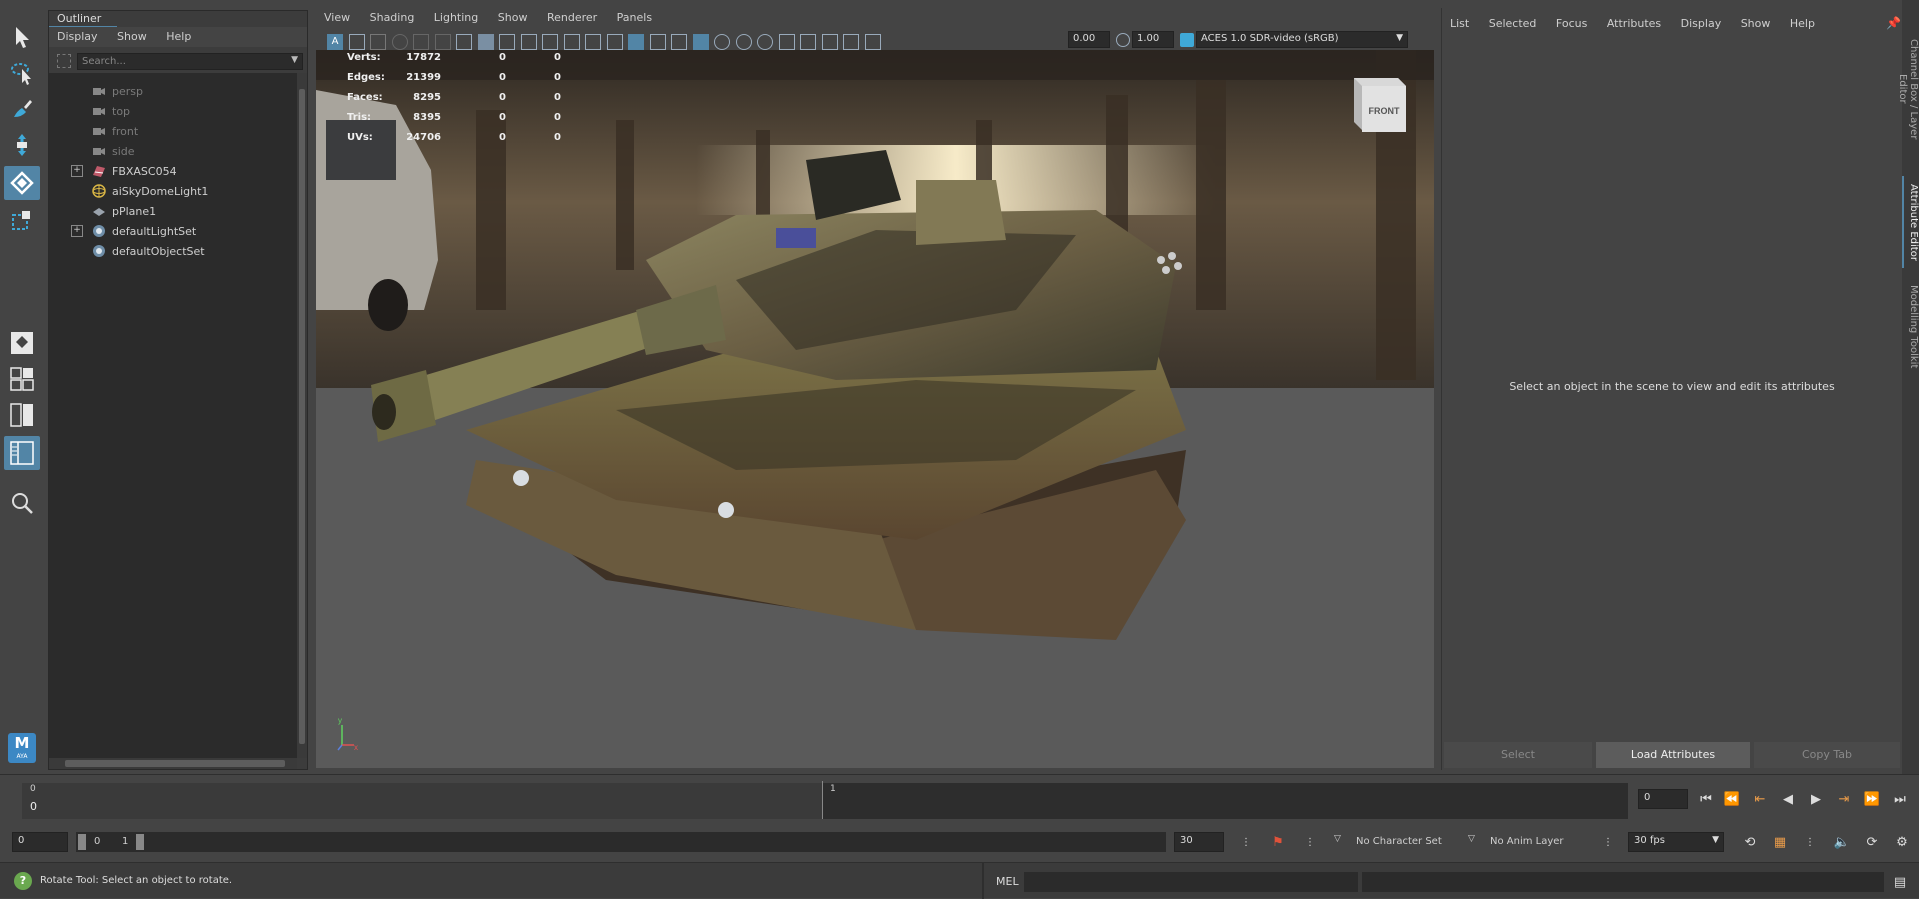  What do you see at coordinates (173, 131) in the screenshot?
I see `outliner-item-front: front` at bounding box center [173, 131].